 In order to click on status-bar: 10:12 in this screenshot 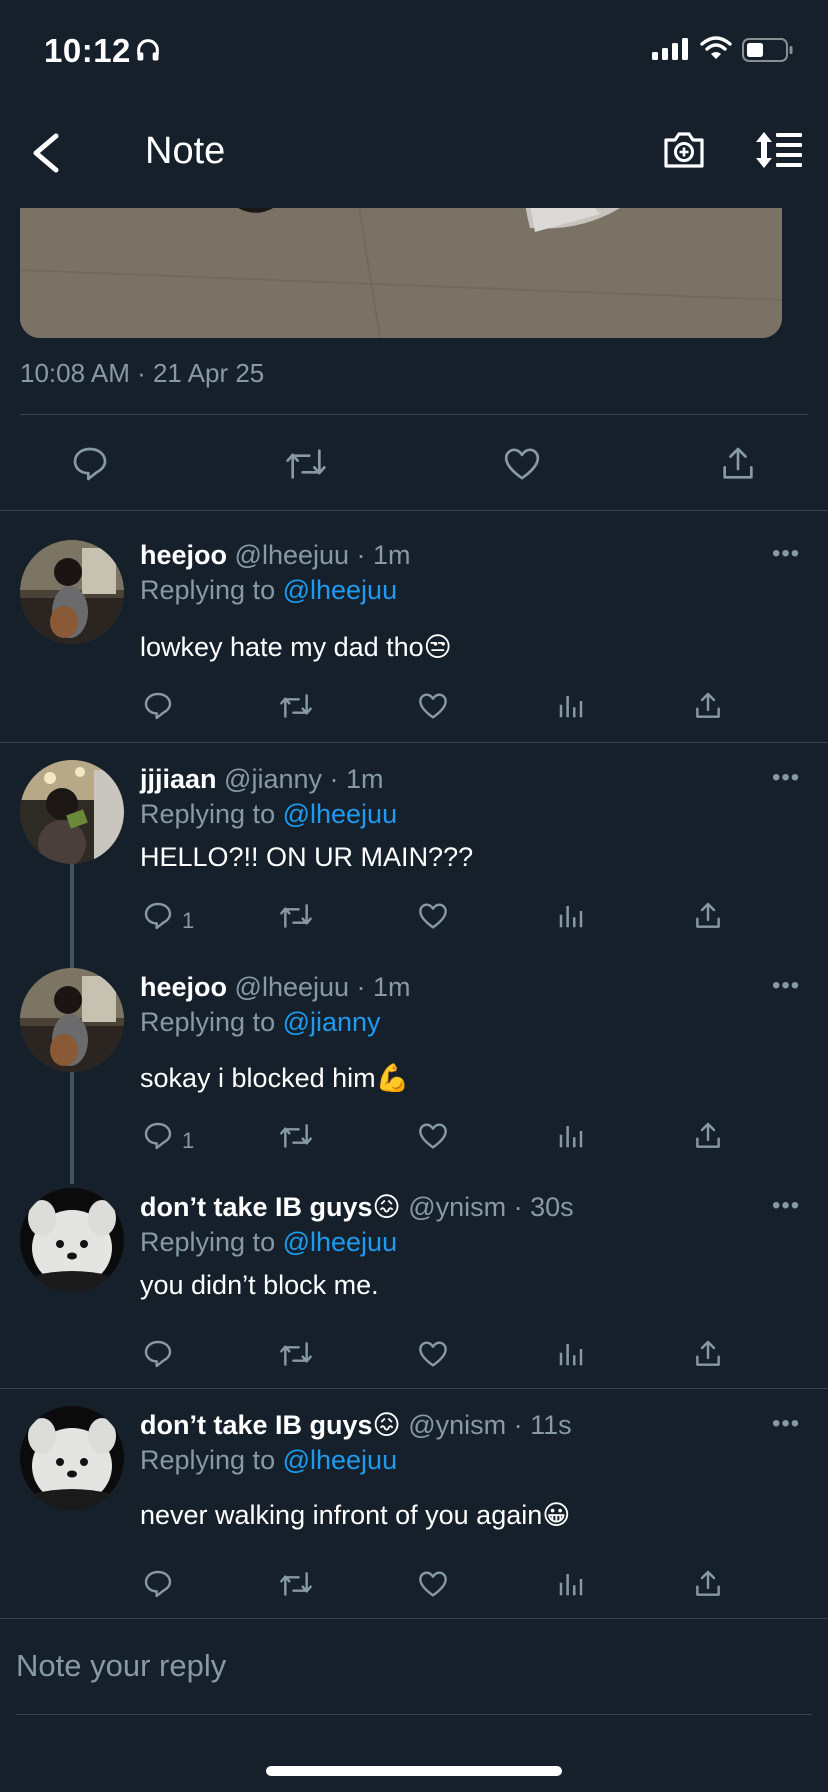, I will do `click(414, 48)`.